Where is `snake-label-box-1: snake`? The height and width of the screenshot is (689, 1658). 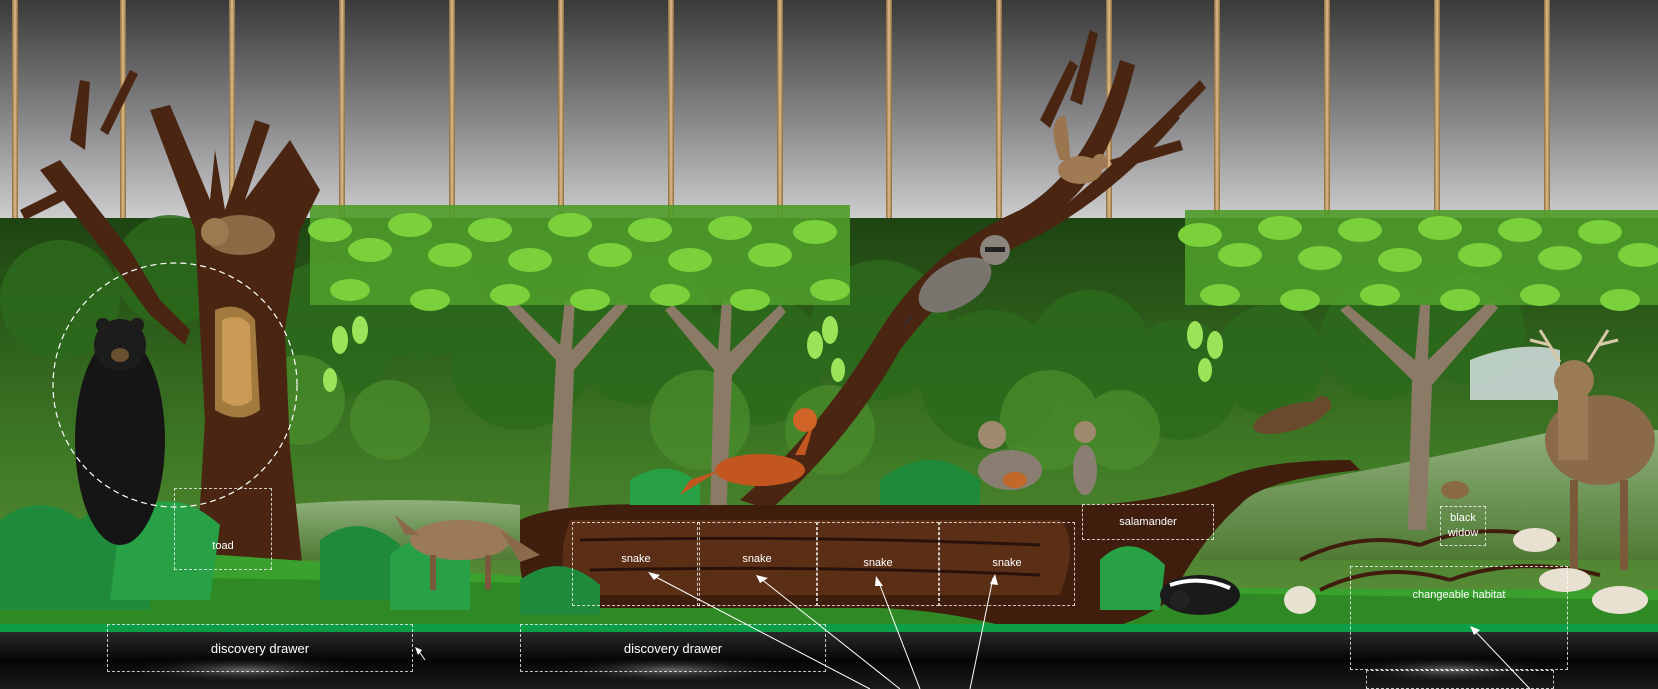
snake-label-box-1: snake is located at coordinates (636, 564).